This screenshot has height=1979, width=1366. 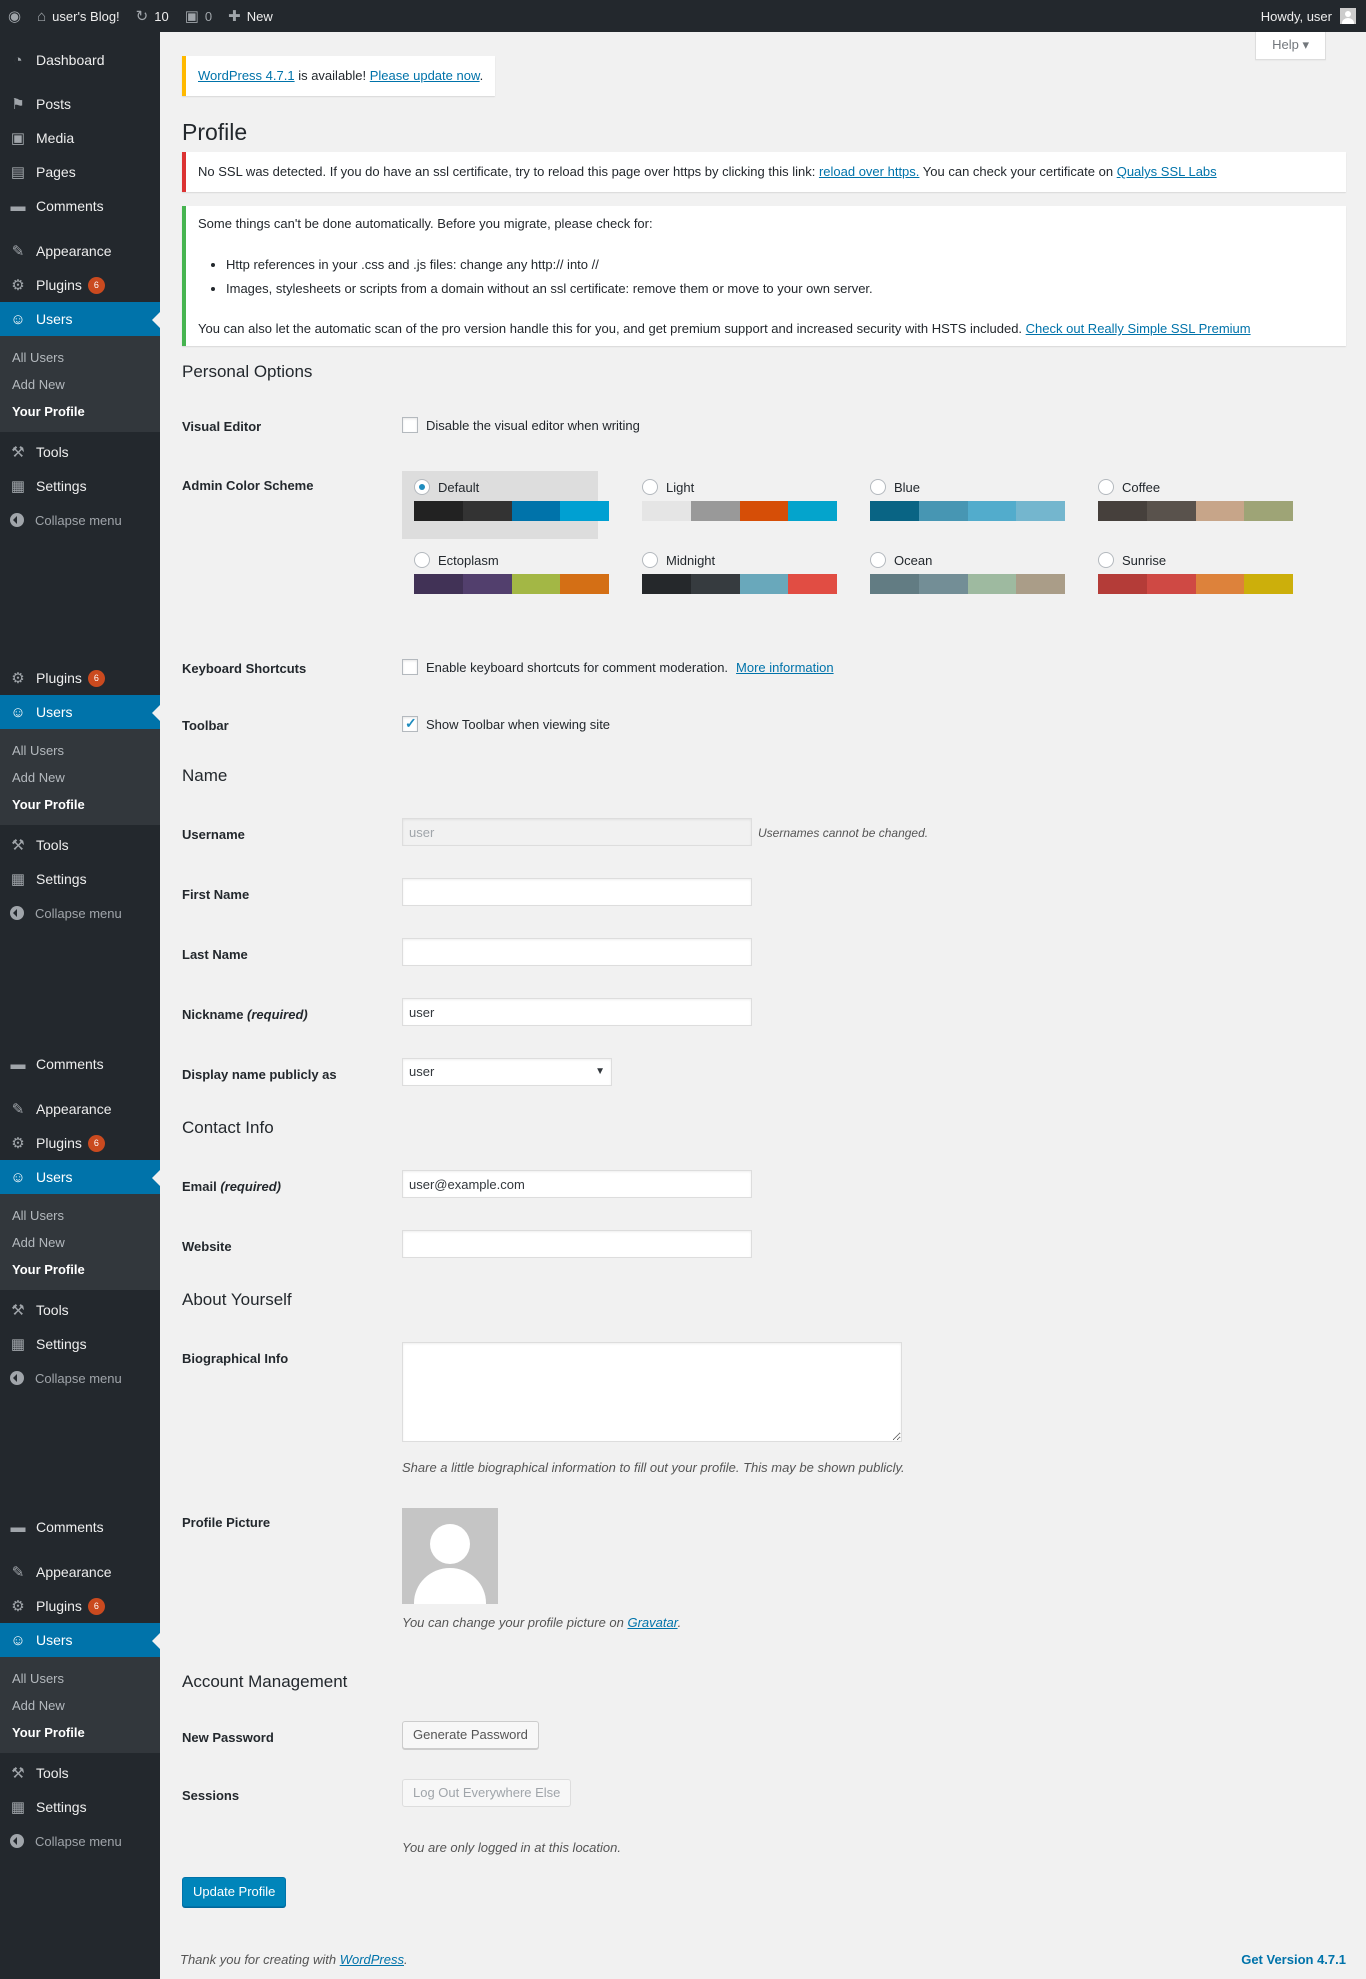 What do you see at coordinates (410, 425) in the screenshot?
I see `visual-editor-checkbox` at bounding box center [410, 425].